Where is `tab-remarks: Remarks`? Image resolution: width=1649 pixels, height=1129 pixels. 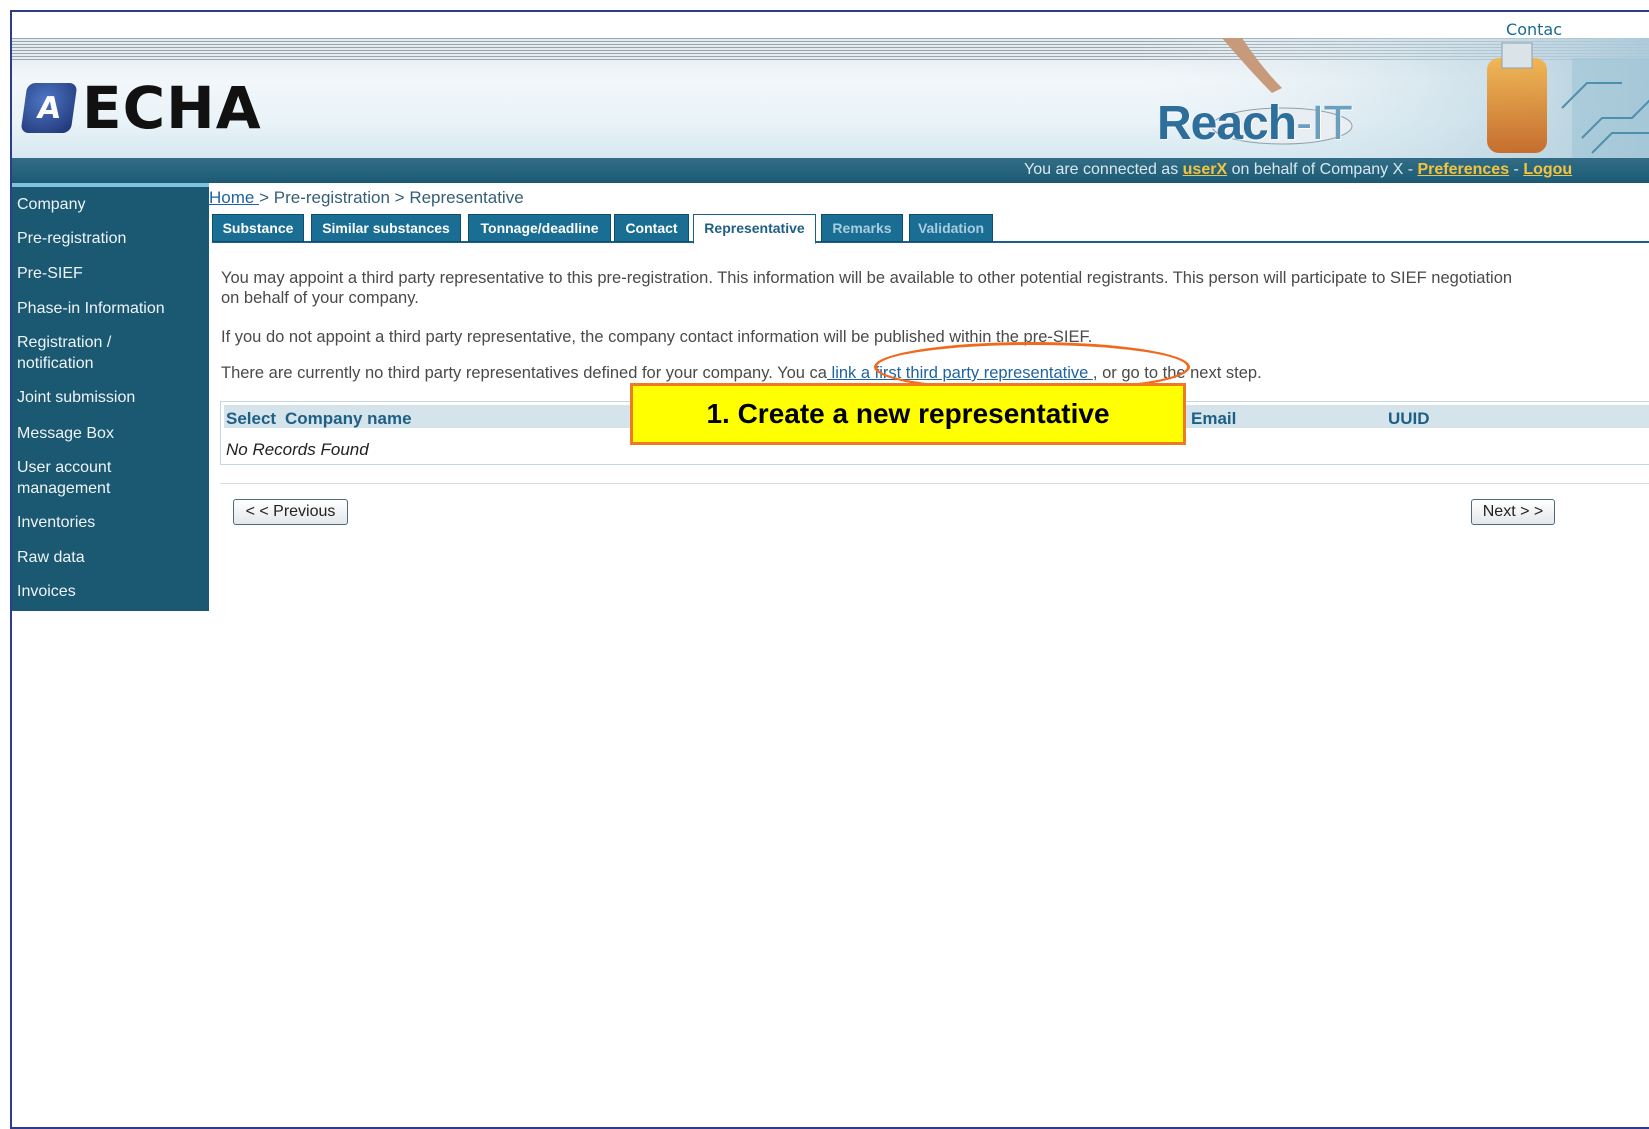 tab-remarks: Remarks is located at coordinates (862, 228).